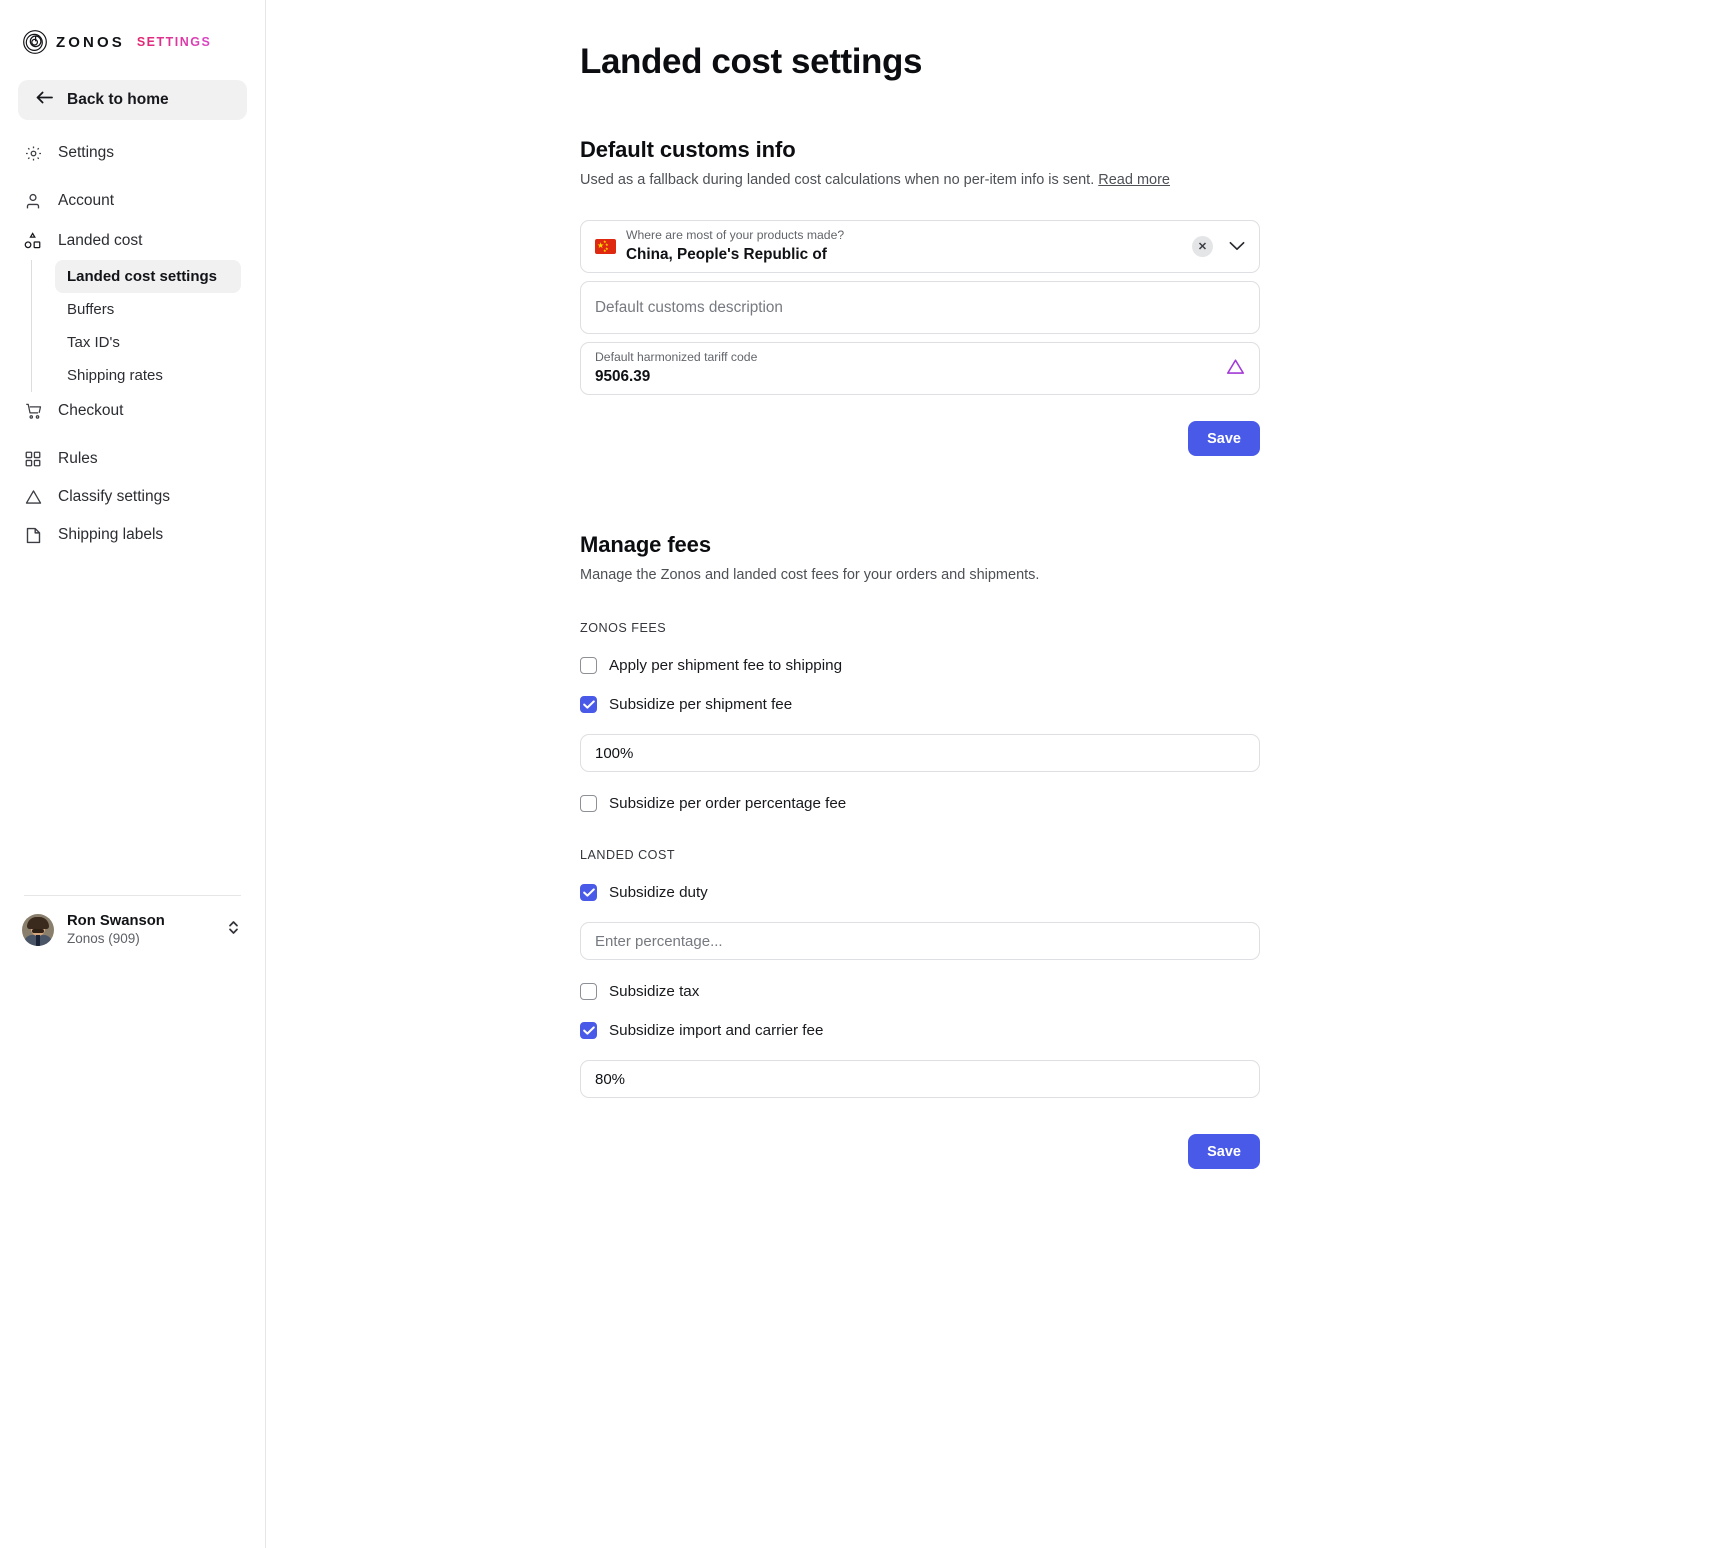 The height and width of the screenshot is (1548, 1728). Describe the element at coordinates (33, 459) in the screenshot. I see `grid-icon` at that location.